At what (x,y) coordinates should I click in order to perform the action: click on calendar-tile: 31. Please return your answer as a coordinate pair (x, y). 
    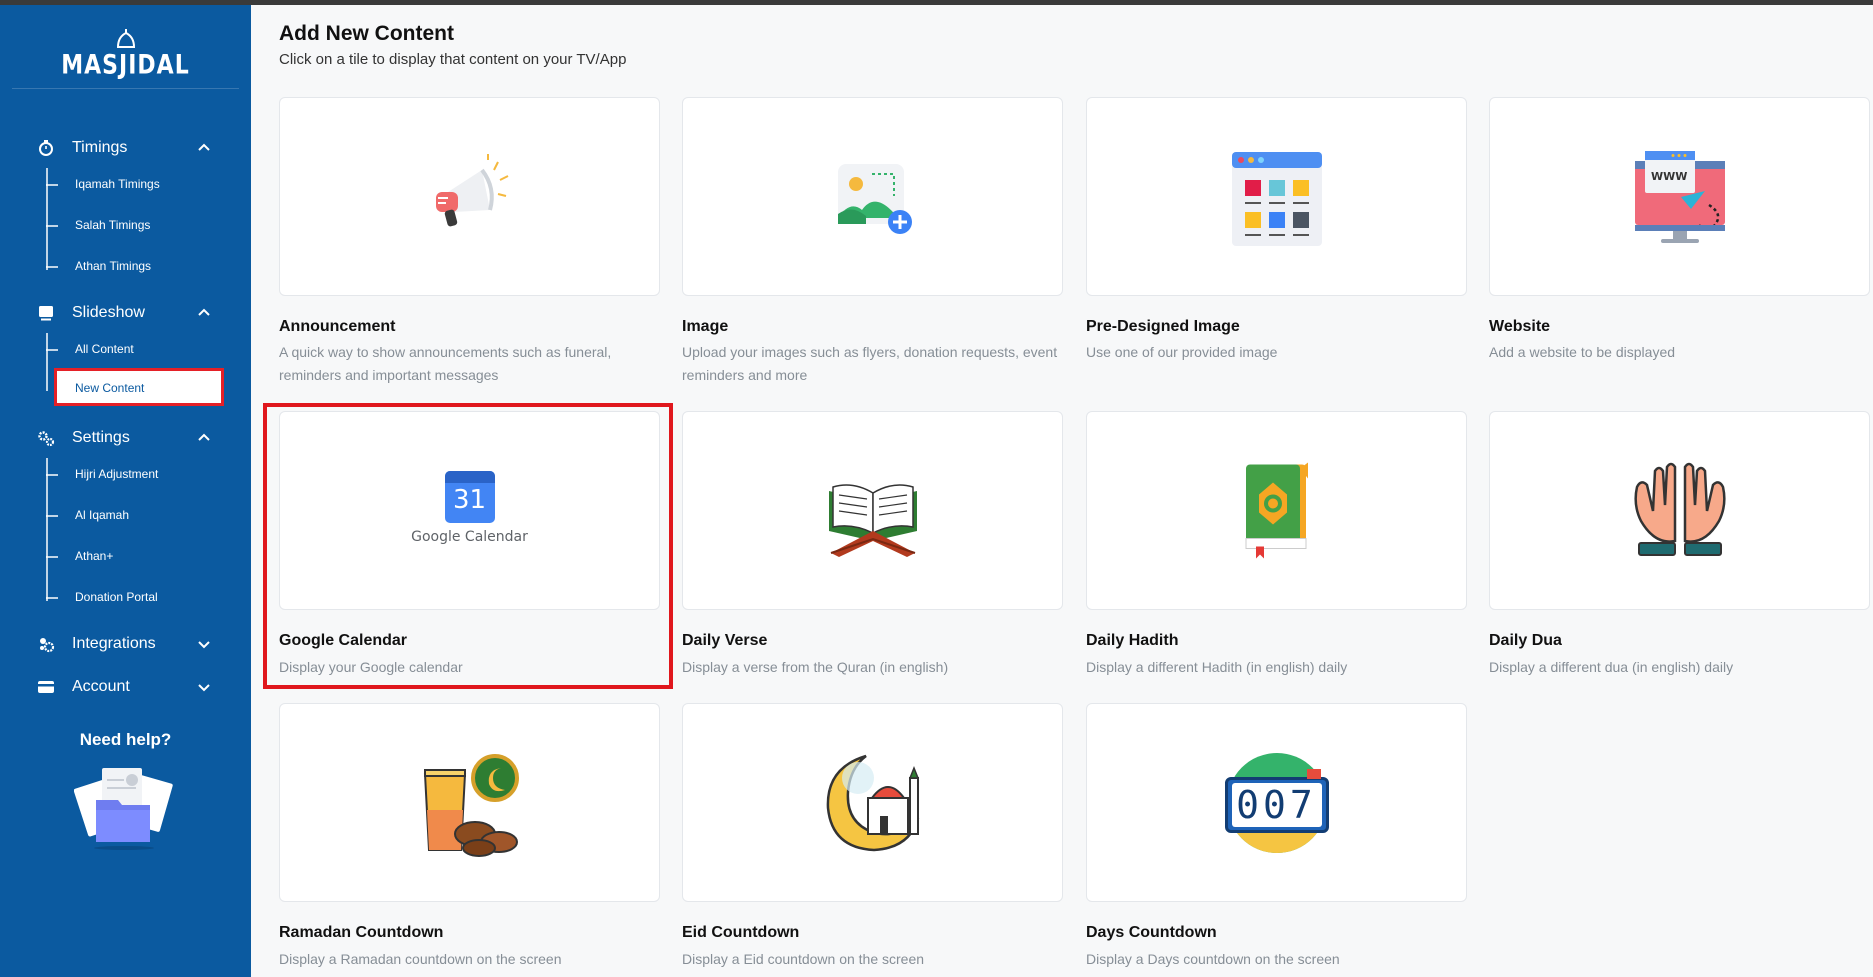
    Looking at the image, I should click on (469, 496).